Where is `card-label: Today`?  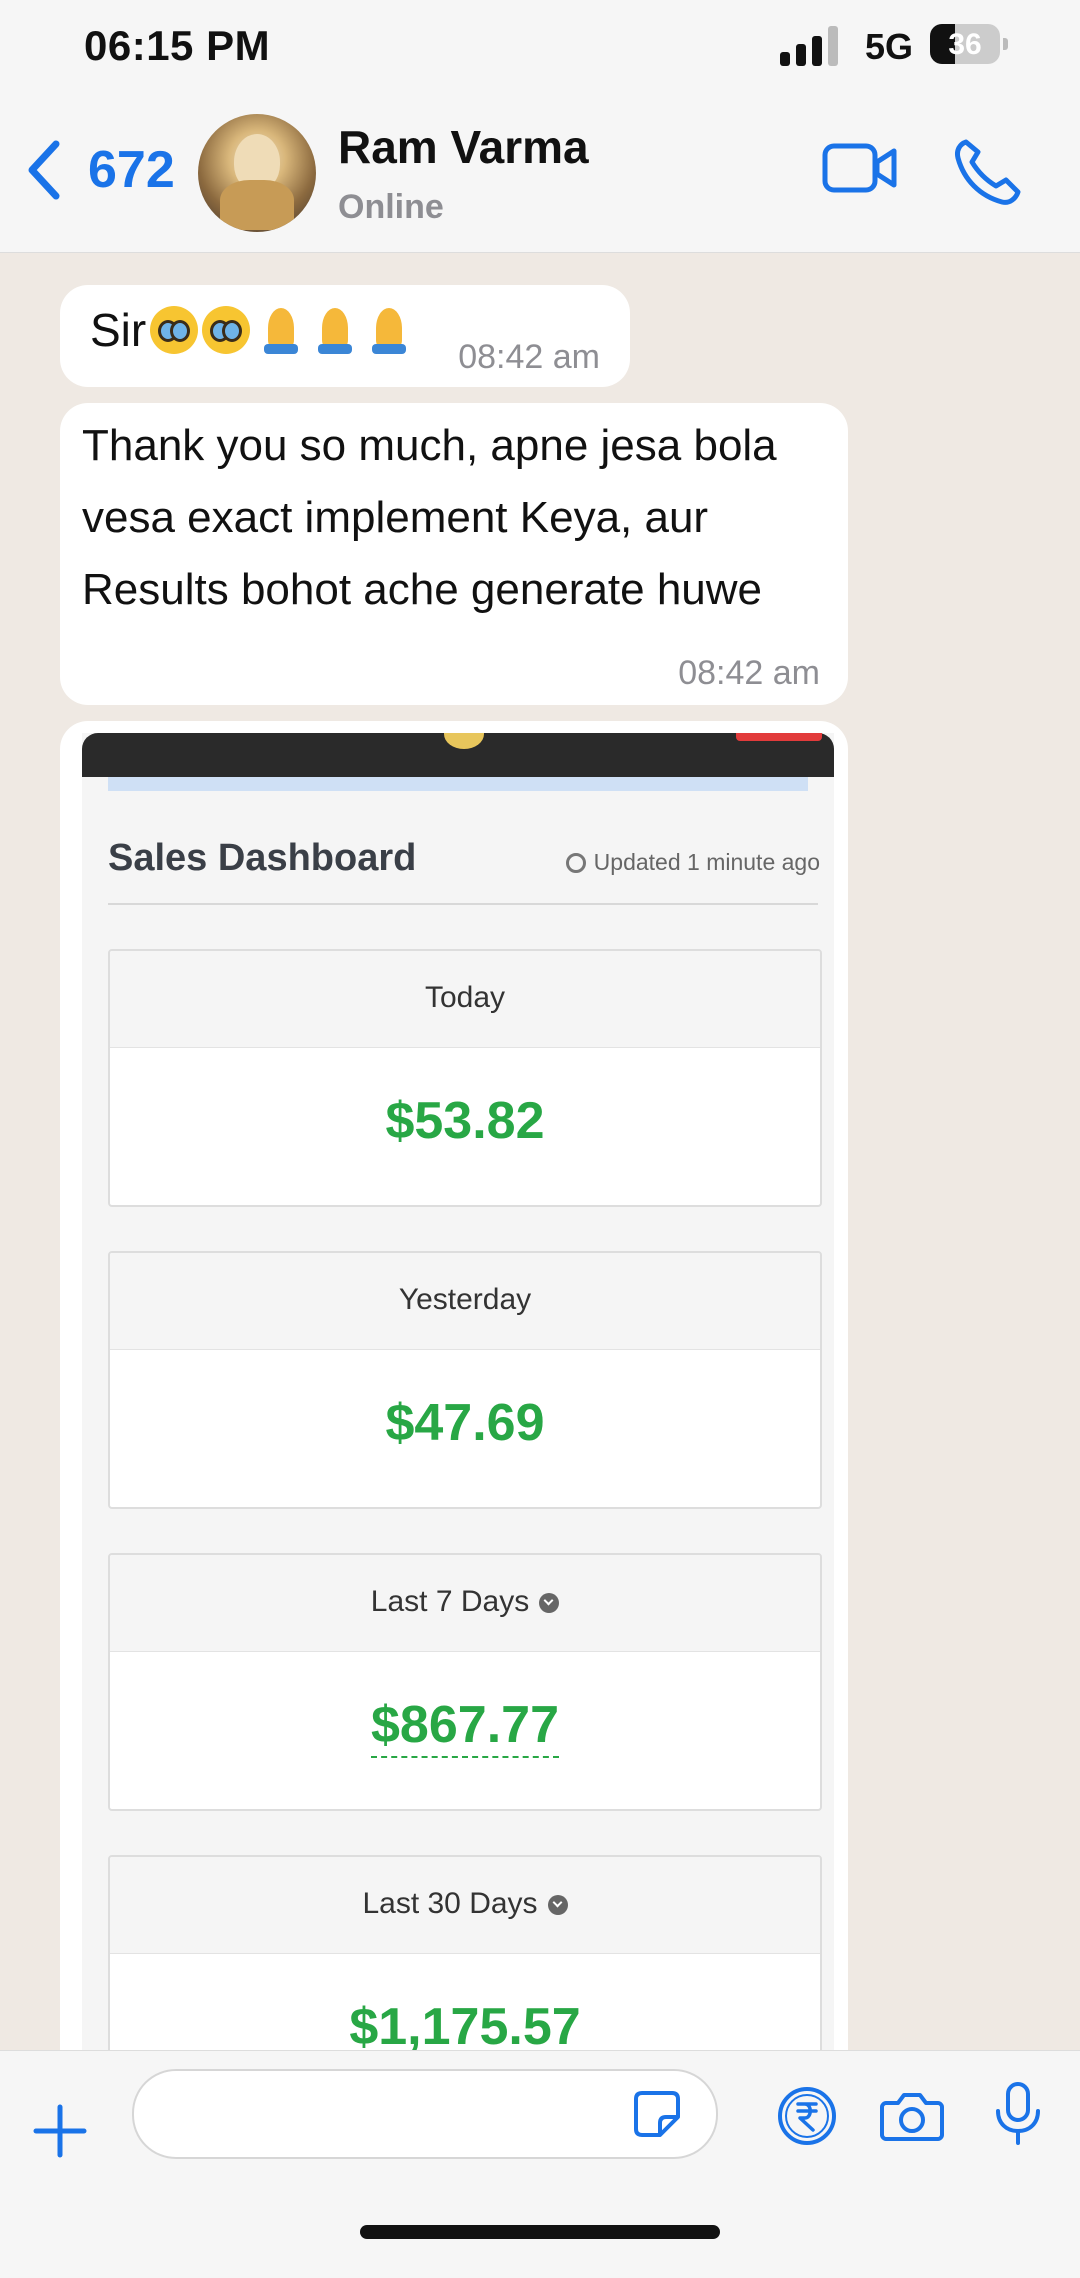 card-label: Today is located at coordinates (465, 997).